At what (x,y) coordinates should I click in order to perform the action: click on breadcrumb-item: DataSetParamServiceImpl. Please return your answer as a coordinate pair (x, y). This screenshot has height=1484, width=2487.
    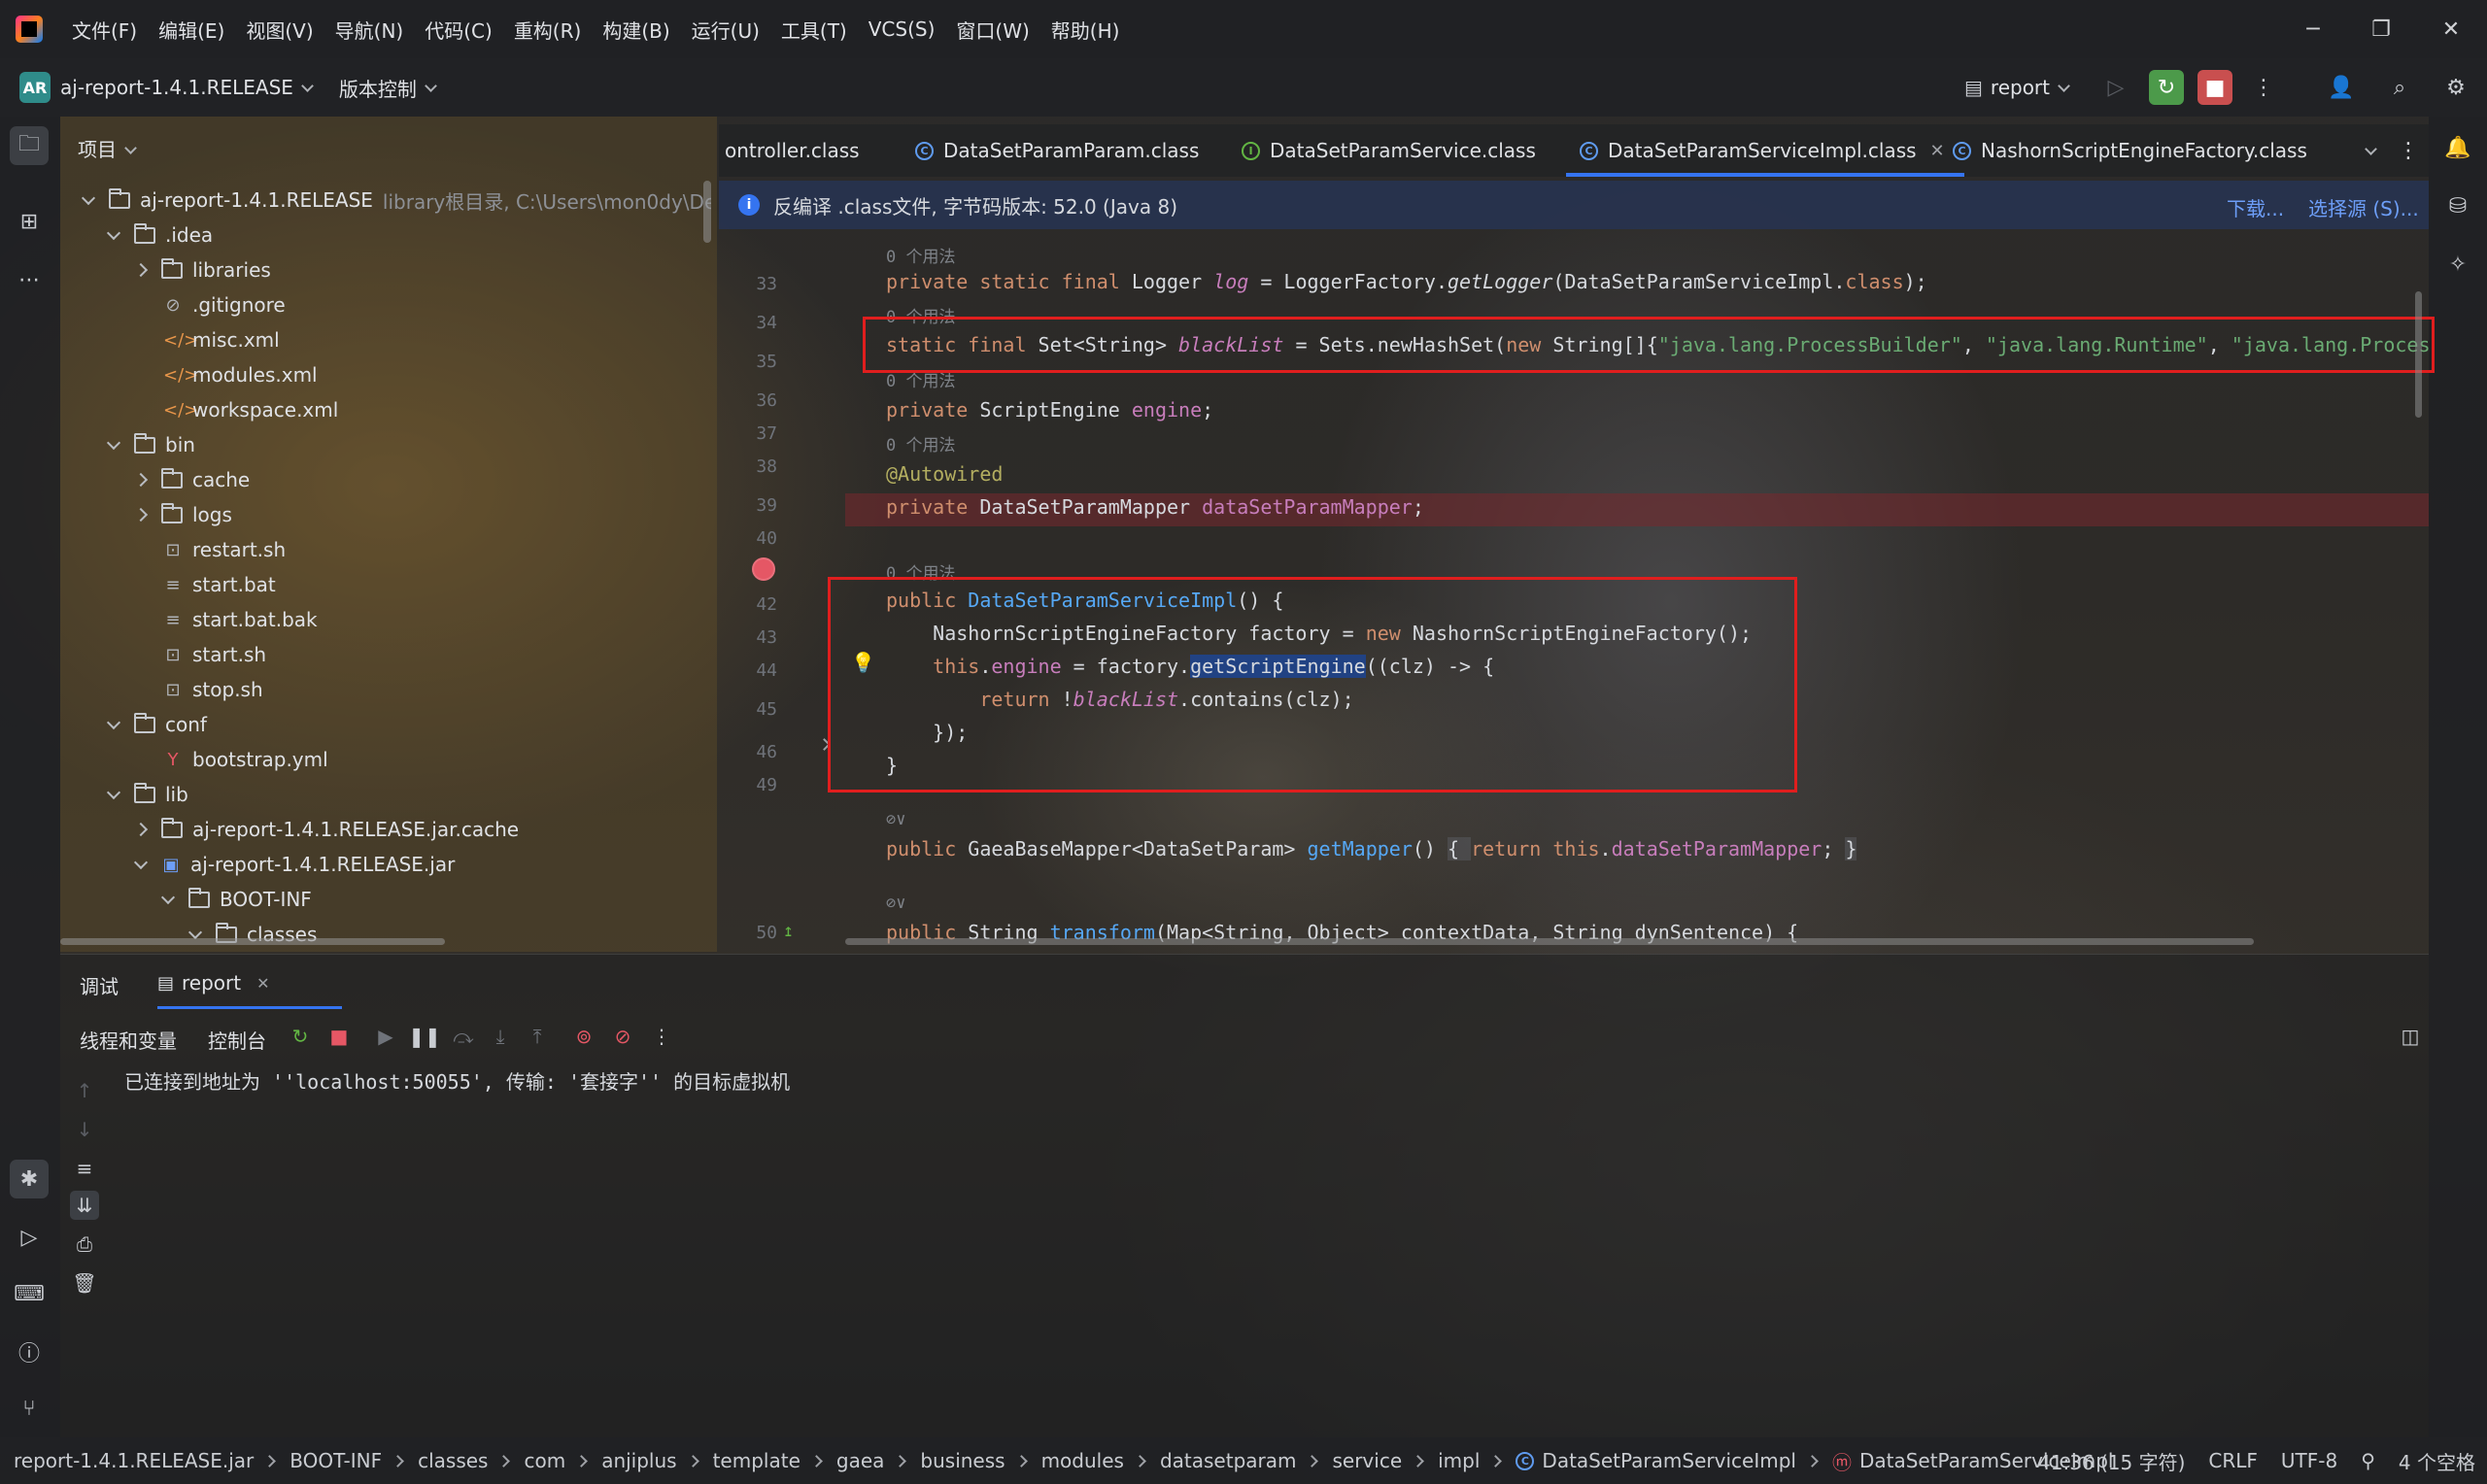
    Looking at the image, I should click on (1669, 1460).